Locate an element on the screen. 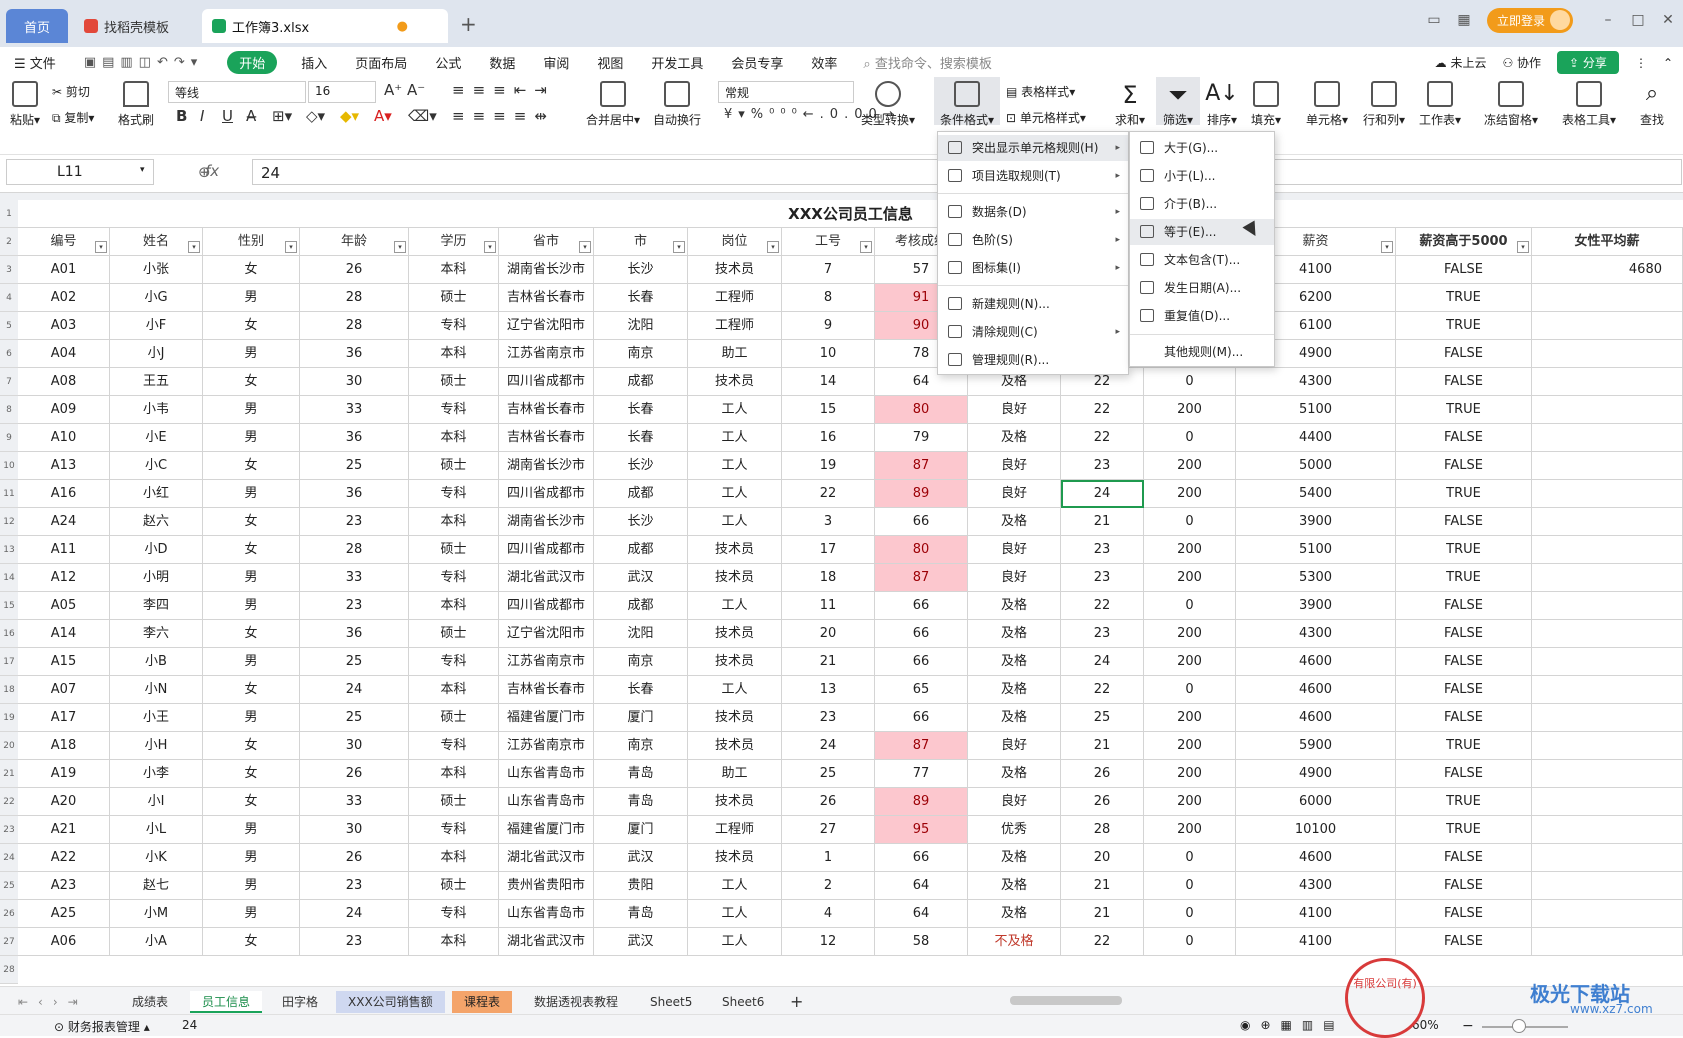 Image resolution: width=1683 pixels, height=1038 pixels. table-cell: 成都 is located at coordinates (641, 606).